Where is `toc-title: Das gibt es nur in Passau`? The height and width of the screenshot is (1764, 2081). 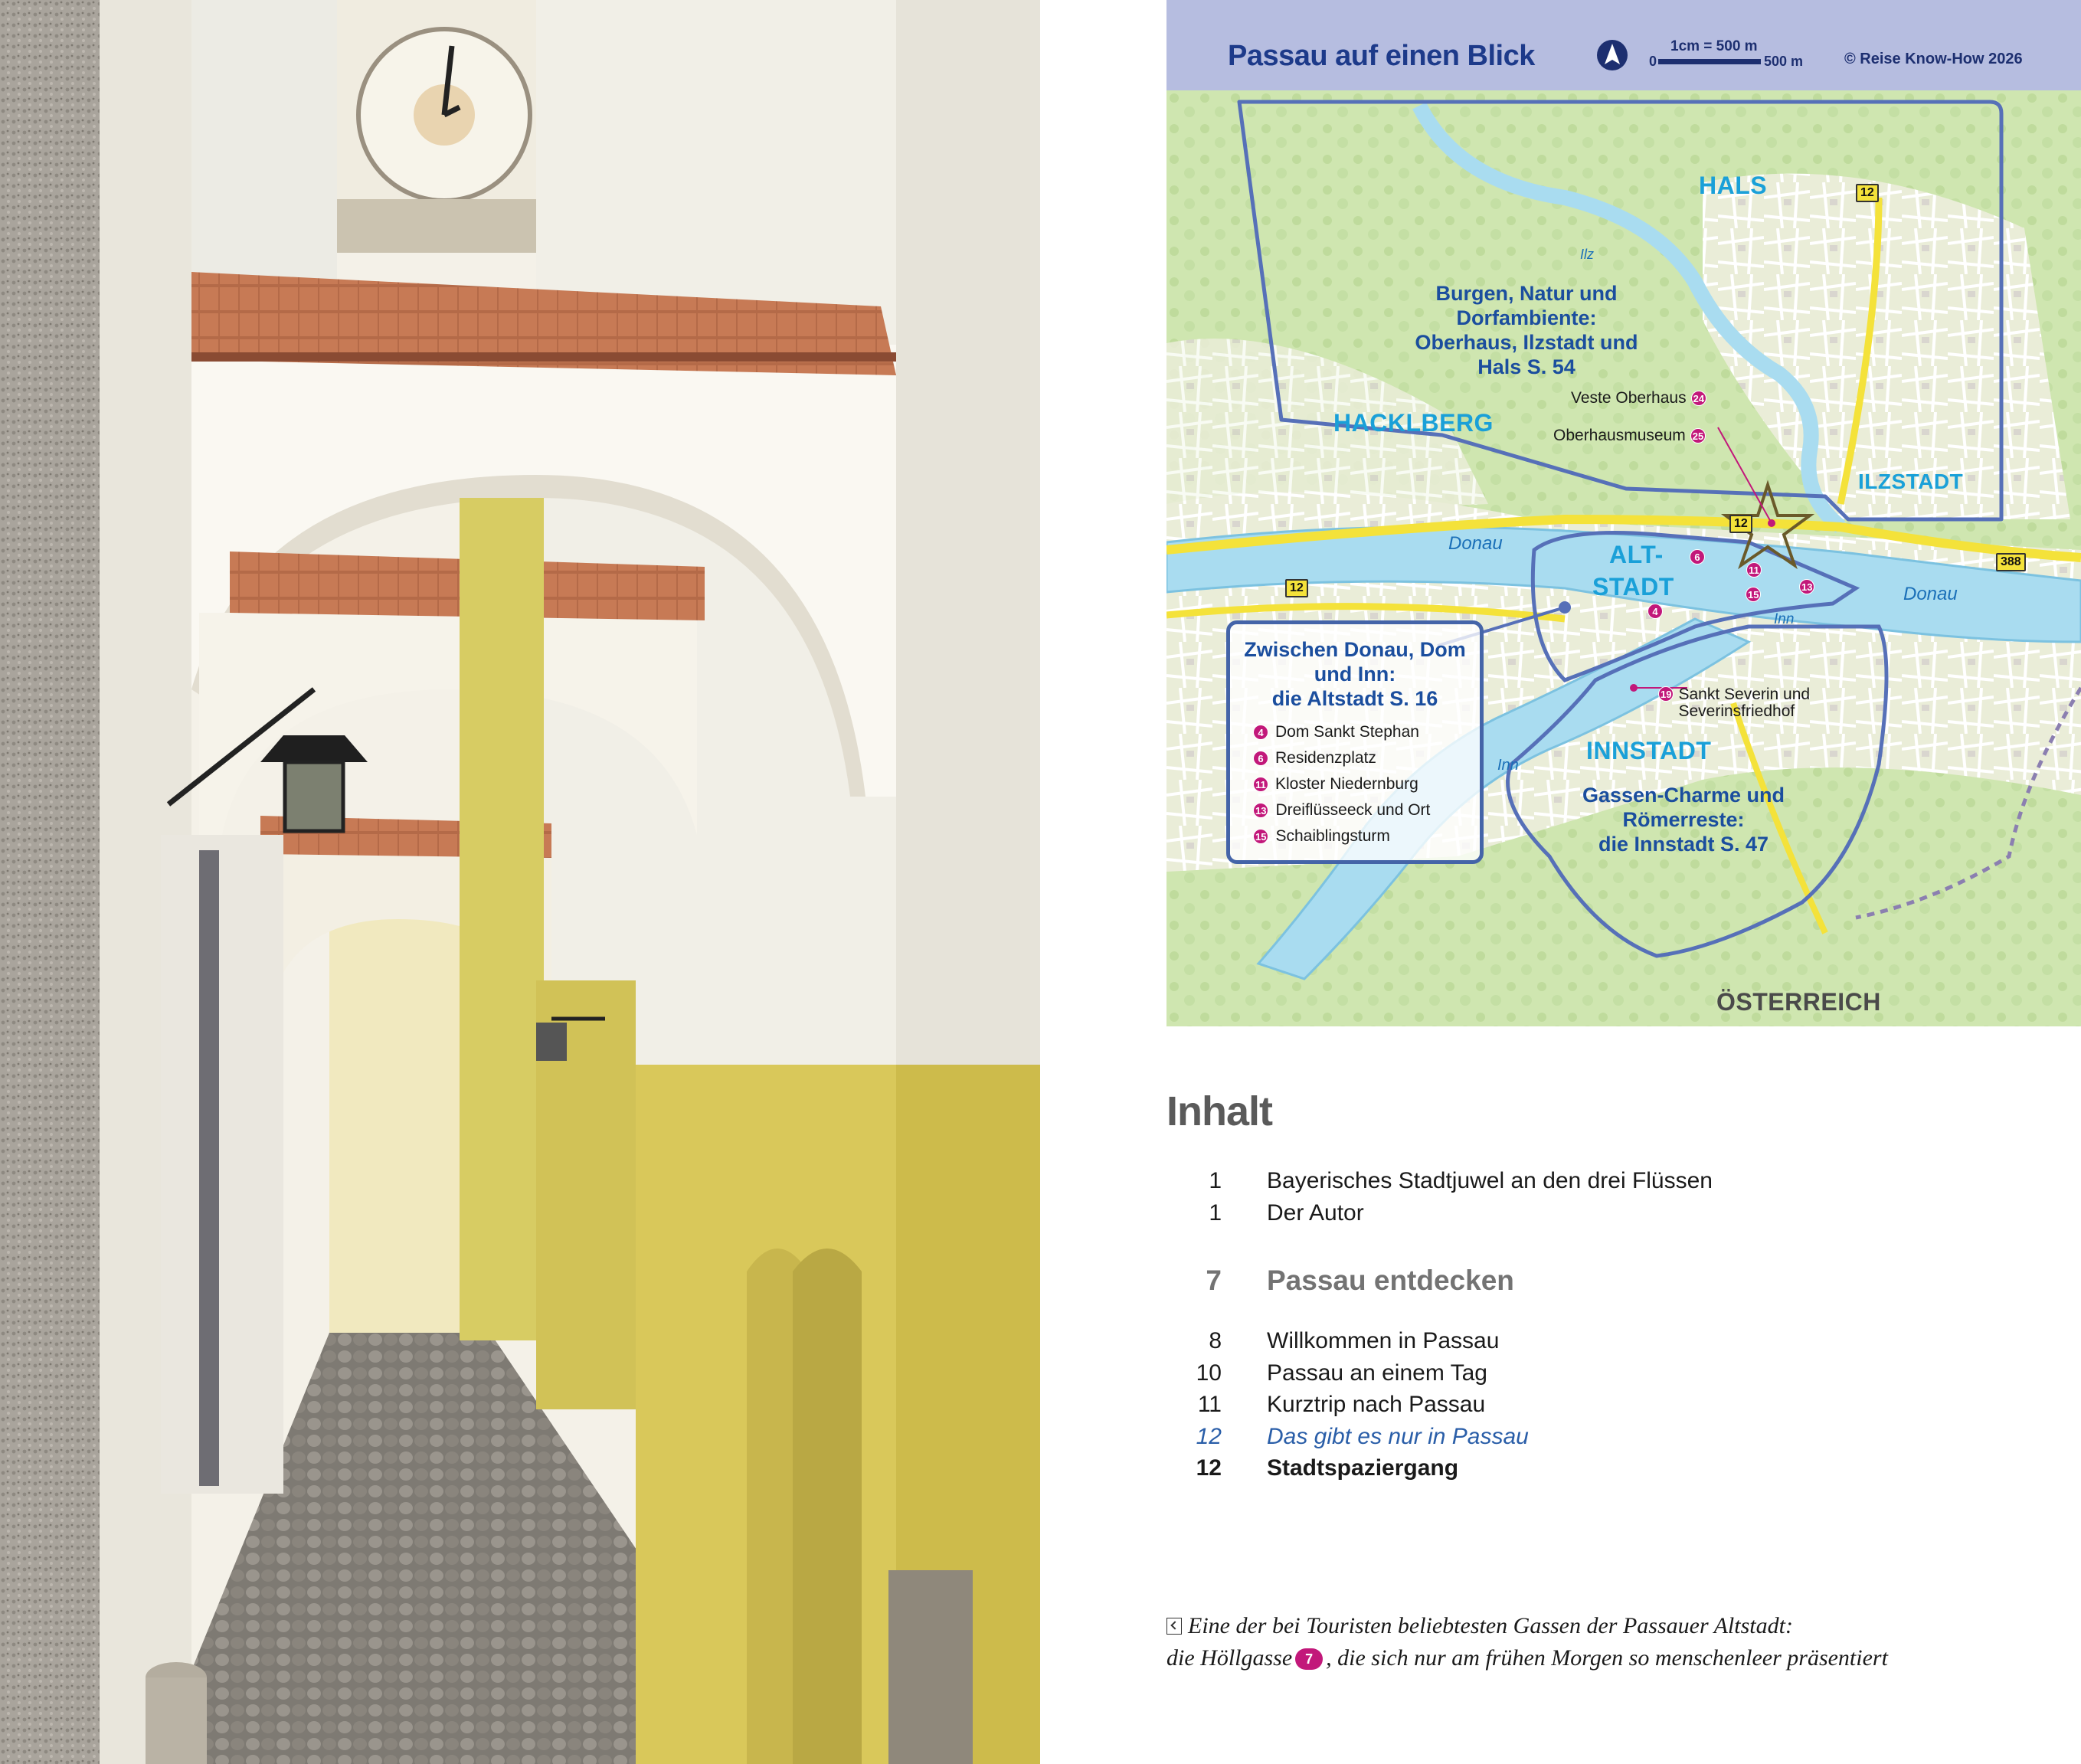 toc-title: Das gibt es nur in Passau is located at coordinates (1398, 1436).